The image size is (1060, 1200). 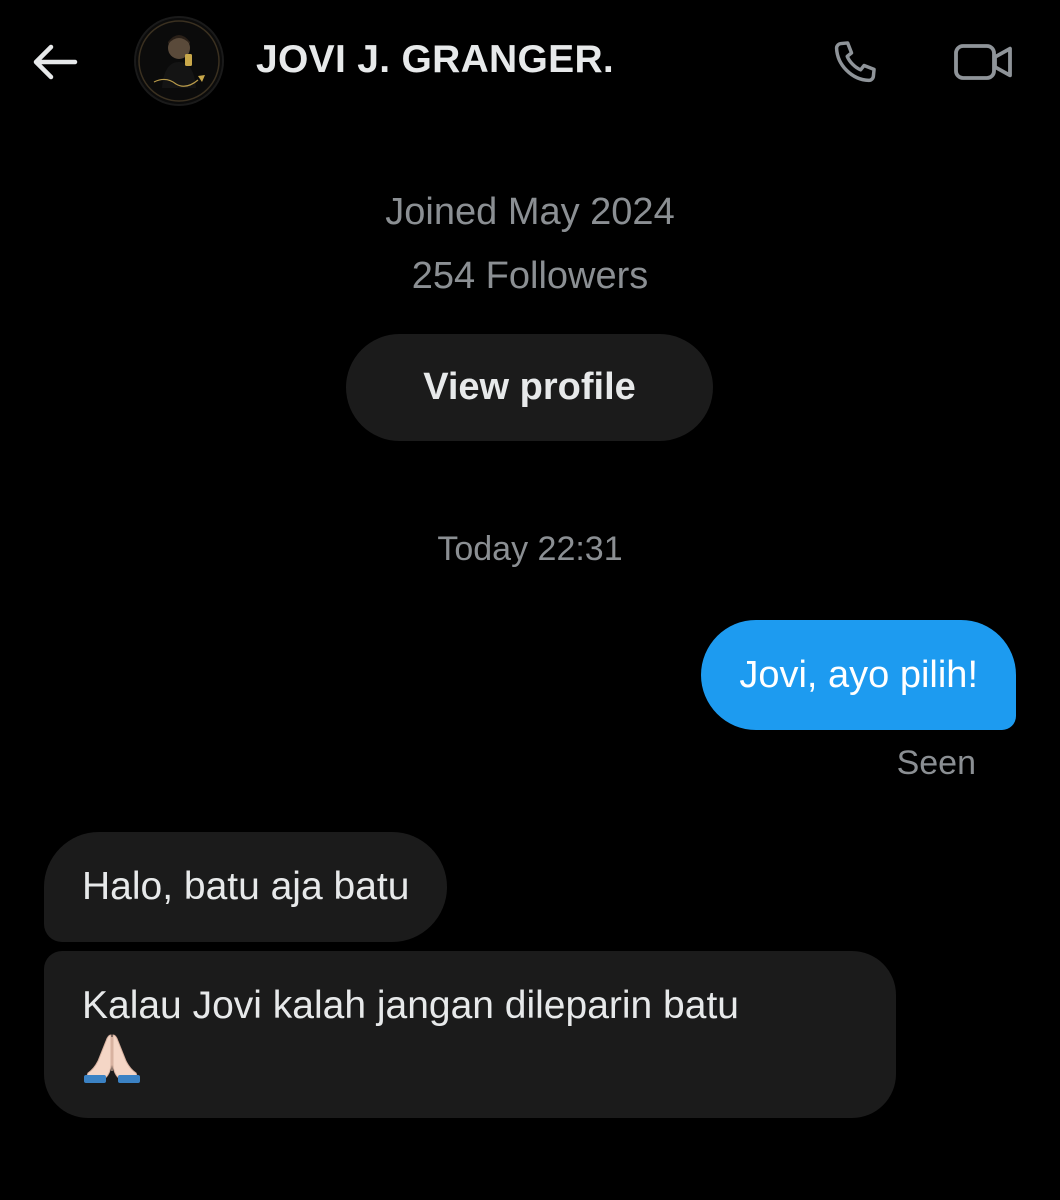 I want to click on profile-summary: Joined May 2024 254 Followers, so click(x=530, y=244).